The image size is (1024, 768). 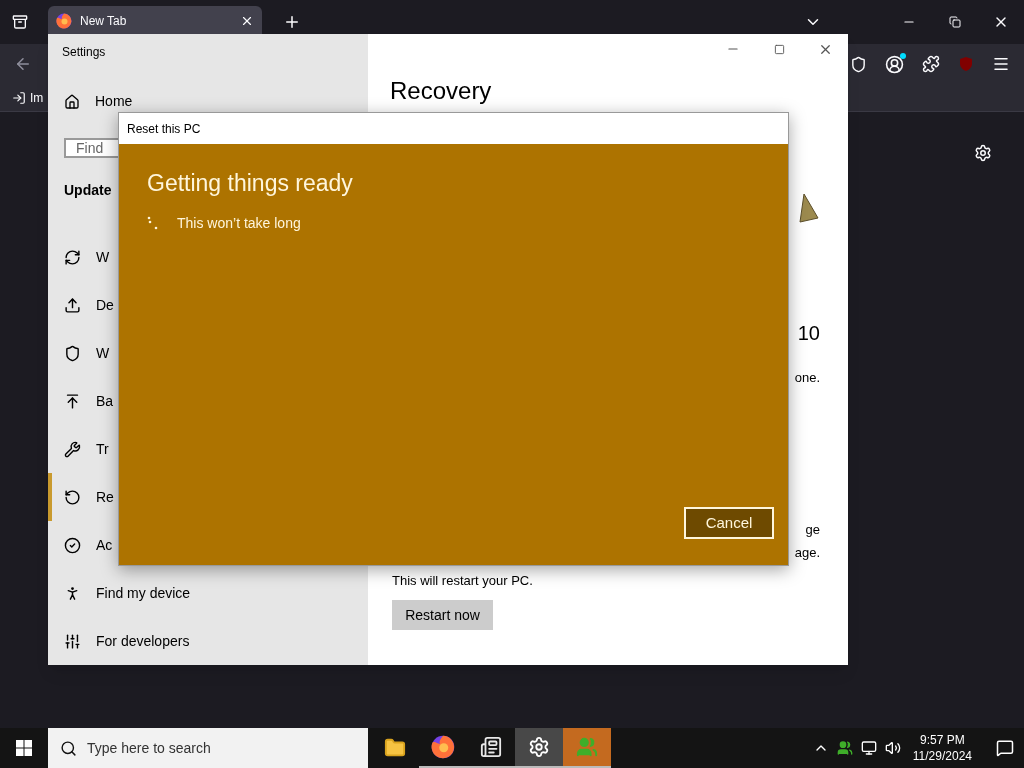 What do you see at coordinates (892, 748) in the screenshot?
I see `volume-icon` at bounding box center [892, 748].